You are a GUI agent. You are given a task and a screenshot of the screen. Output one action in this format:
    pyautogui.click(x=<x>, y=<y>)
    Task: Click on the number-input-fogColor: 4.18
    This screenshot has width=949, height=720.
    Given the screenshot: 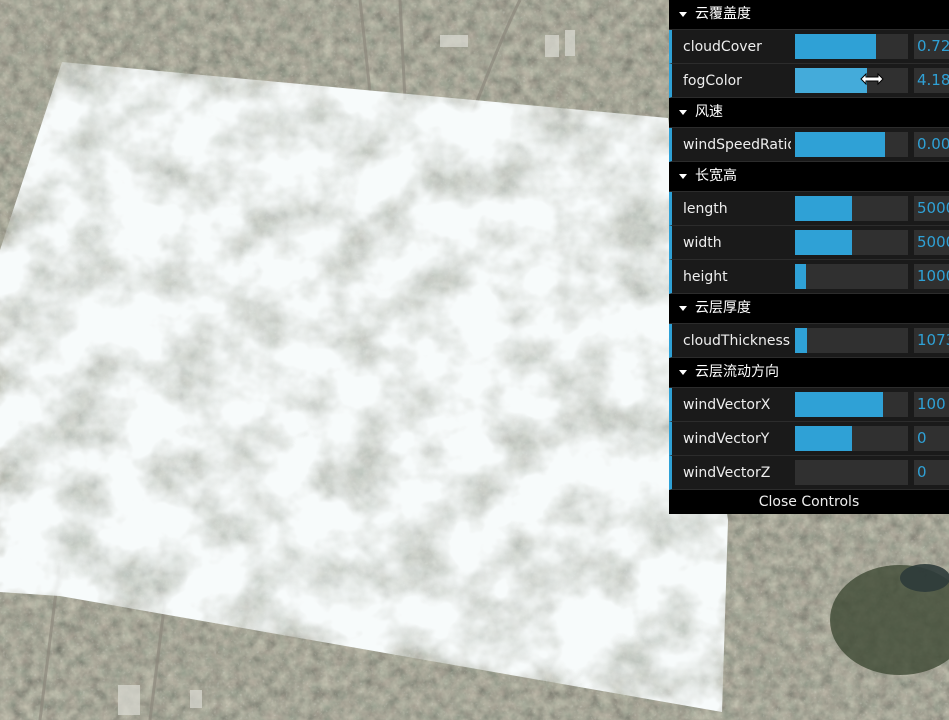 What is the action you would take?
    pyautogui.click(x=931, y=80)
    